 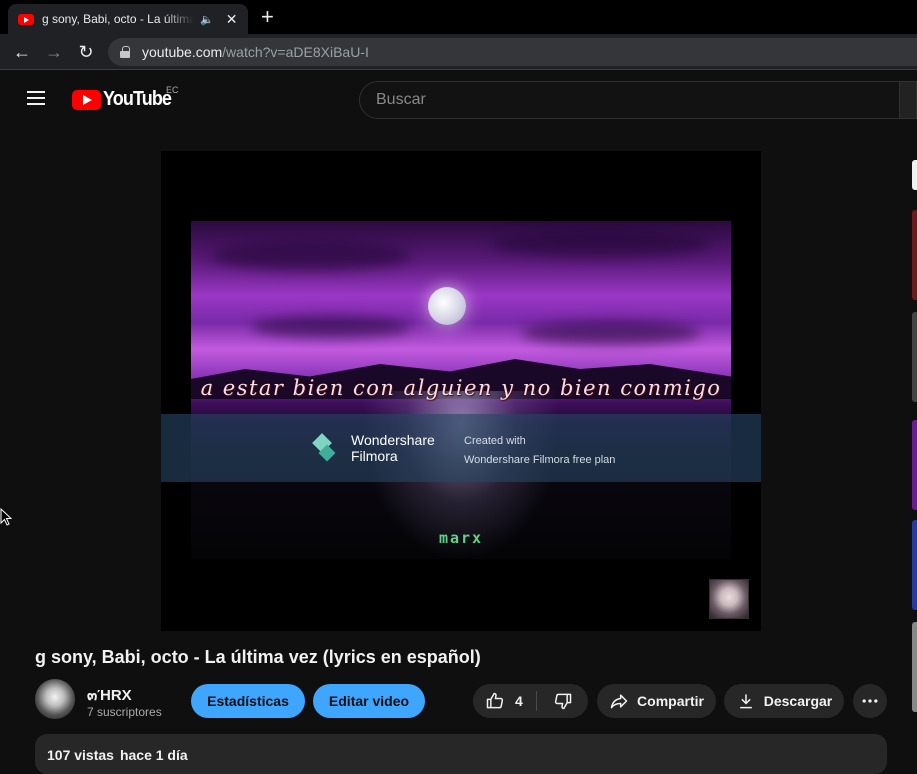 What do you see at coordinates (914, 175) in the screenshot?
I see `rail-chip` at bounding box center [914, 175].